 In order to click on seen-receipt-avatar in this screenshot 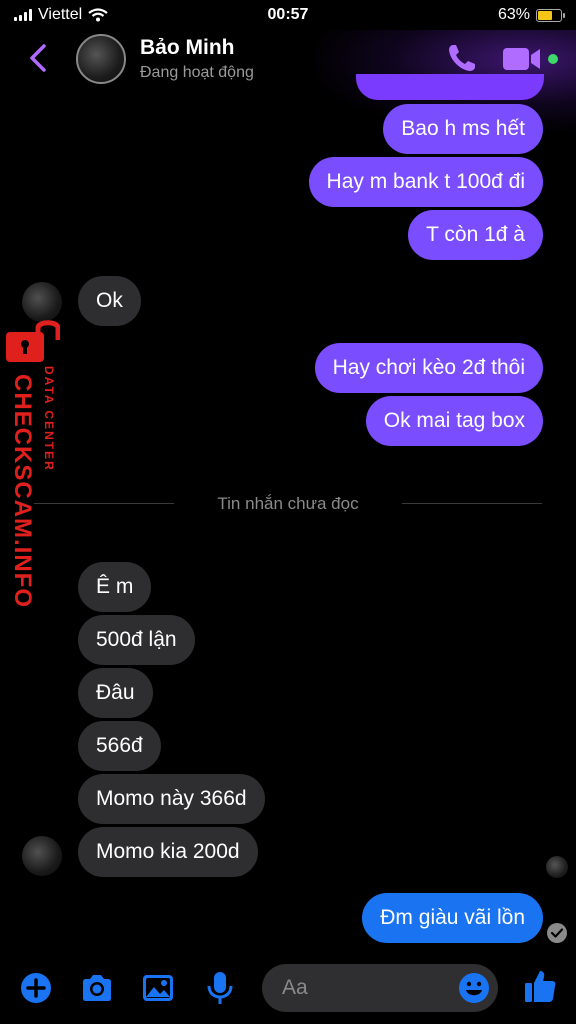, I will do `click(557, 867)`.